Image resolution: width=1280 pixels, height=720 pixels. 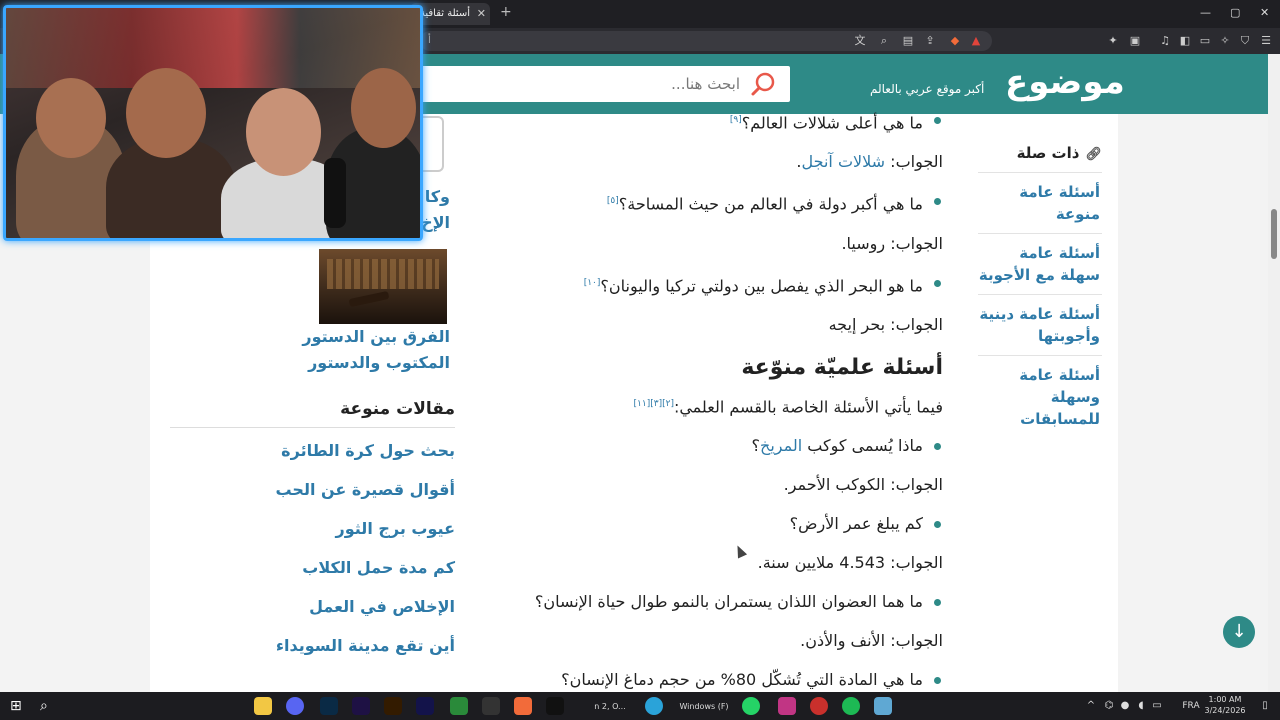 I want to click on question-item: ما هي أعلى شلالات العالم؟[٩], so click(x=721, y=121).